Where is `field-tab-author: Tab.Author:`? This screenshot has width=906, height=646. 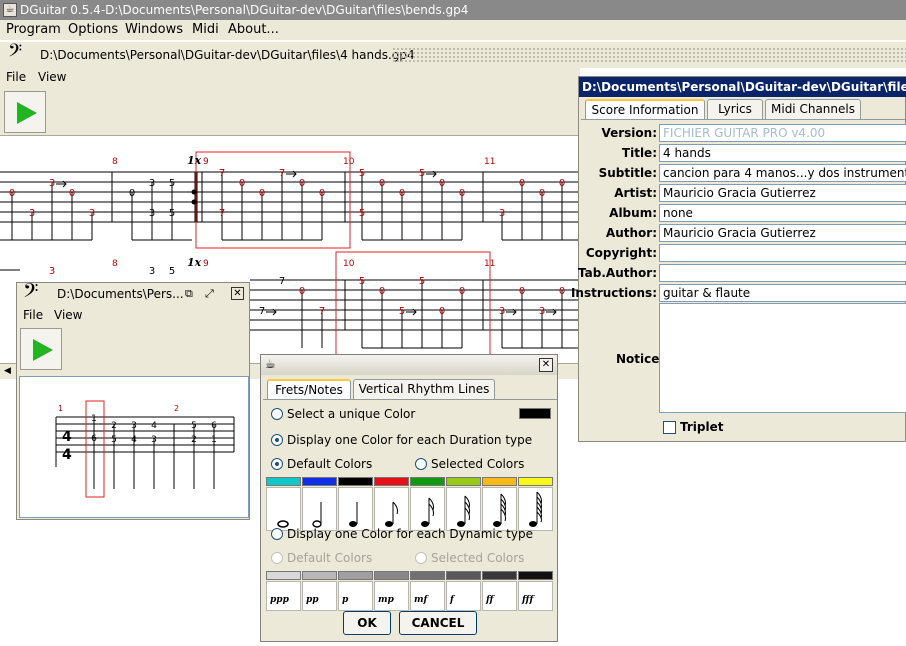
field-tab-author: Tab.Author: is located at coordinates (742, 273).